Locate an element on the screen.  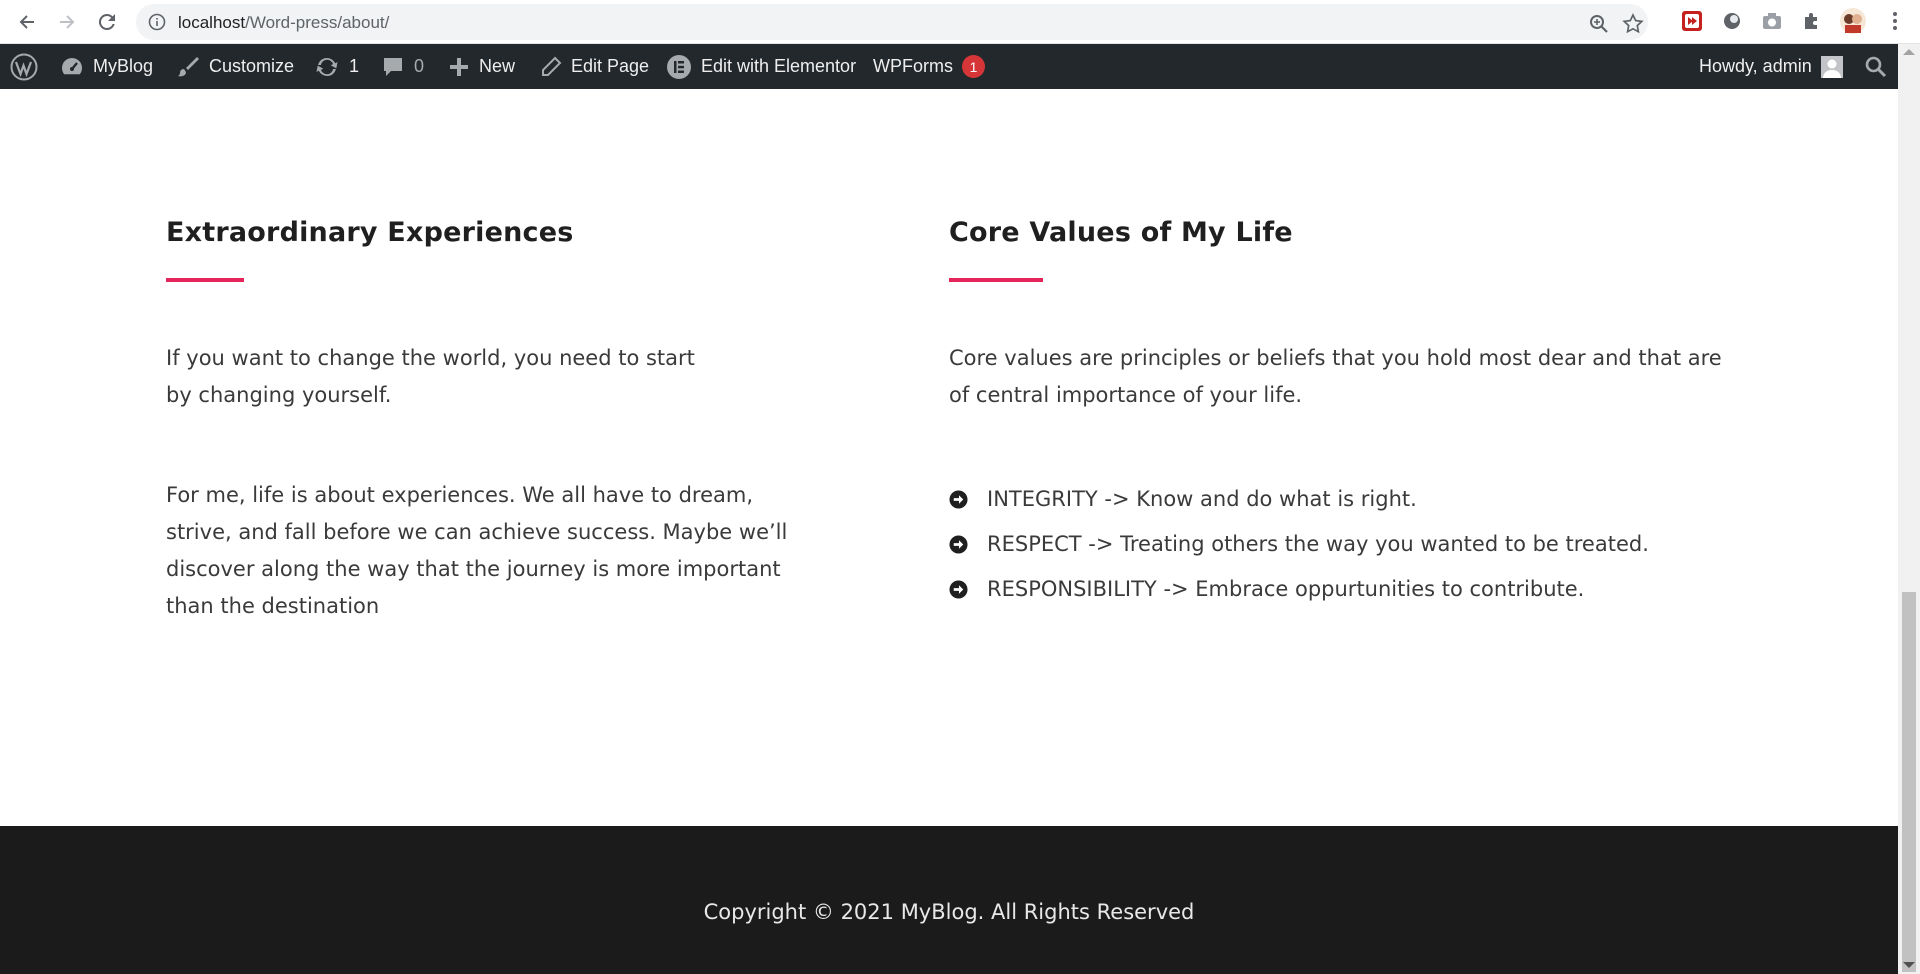
comment-bubble-icon is located at coordinates (393, 66).